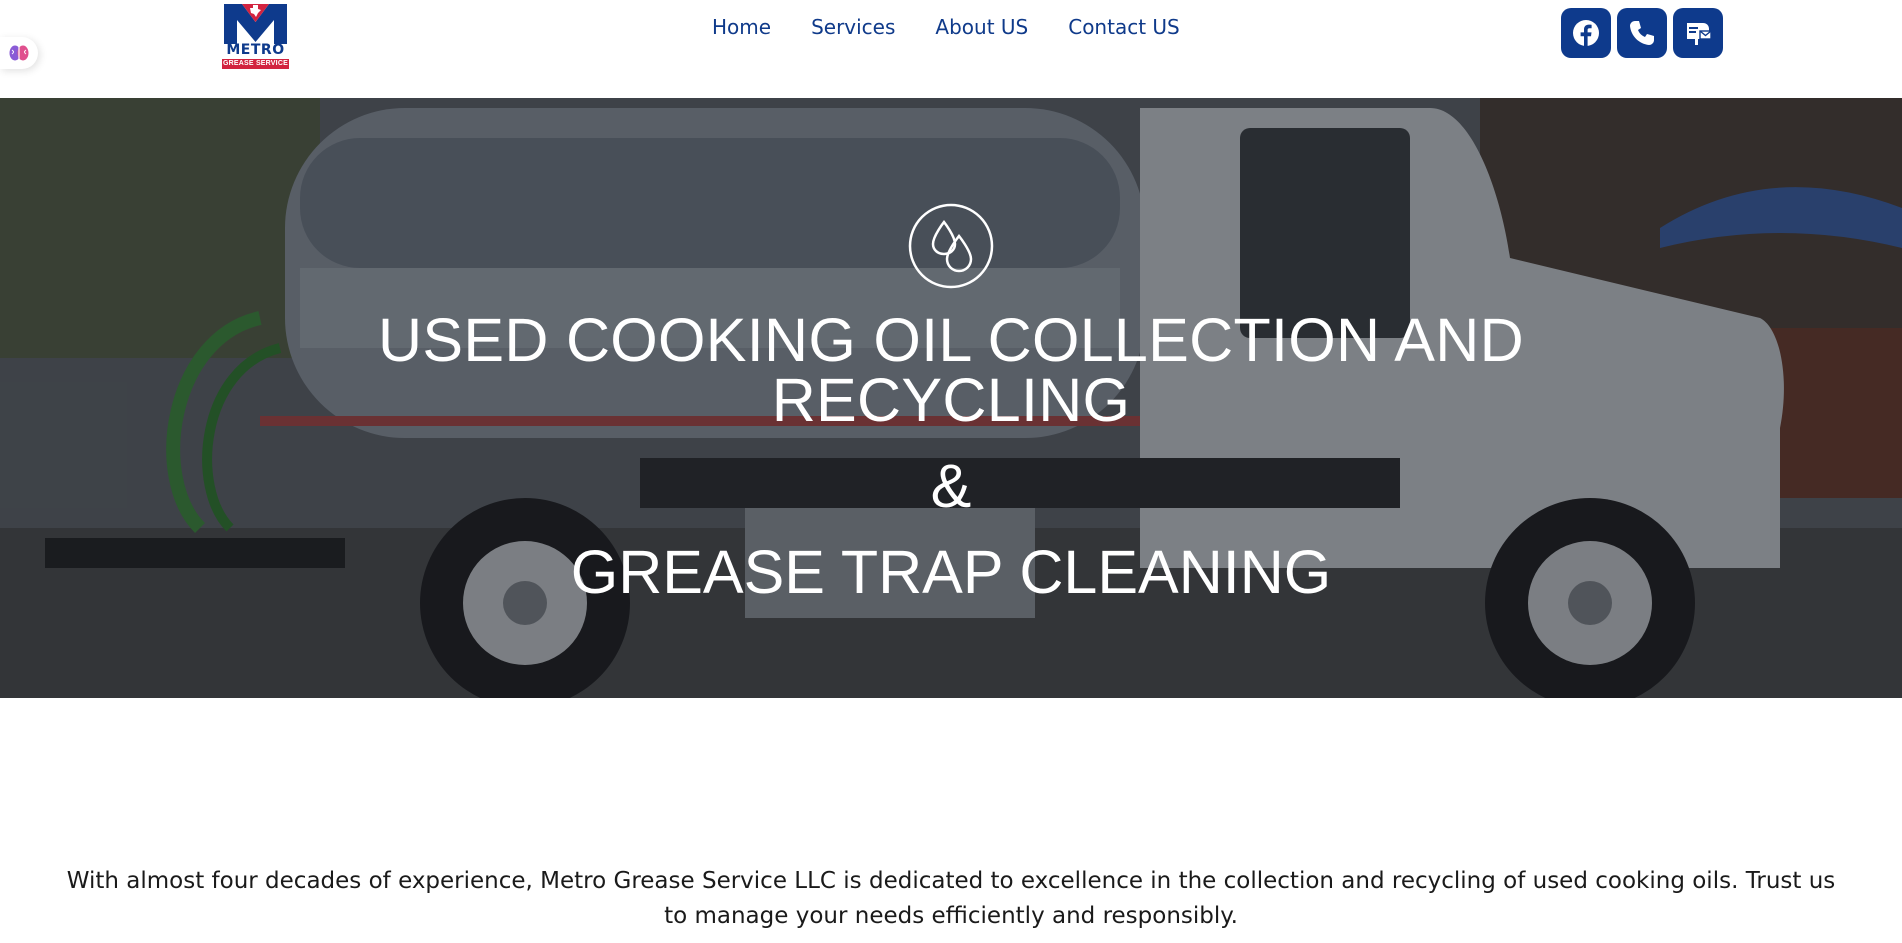 This screenshot has height=943, width=1902. I want to click on logo-wordmark: METRO, so click(255, 50).